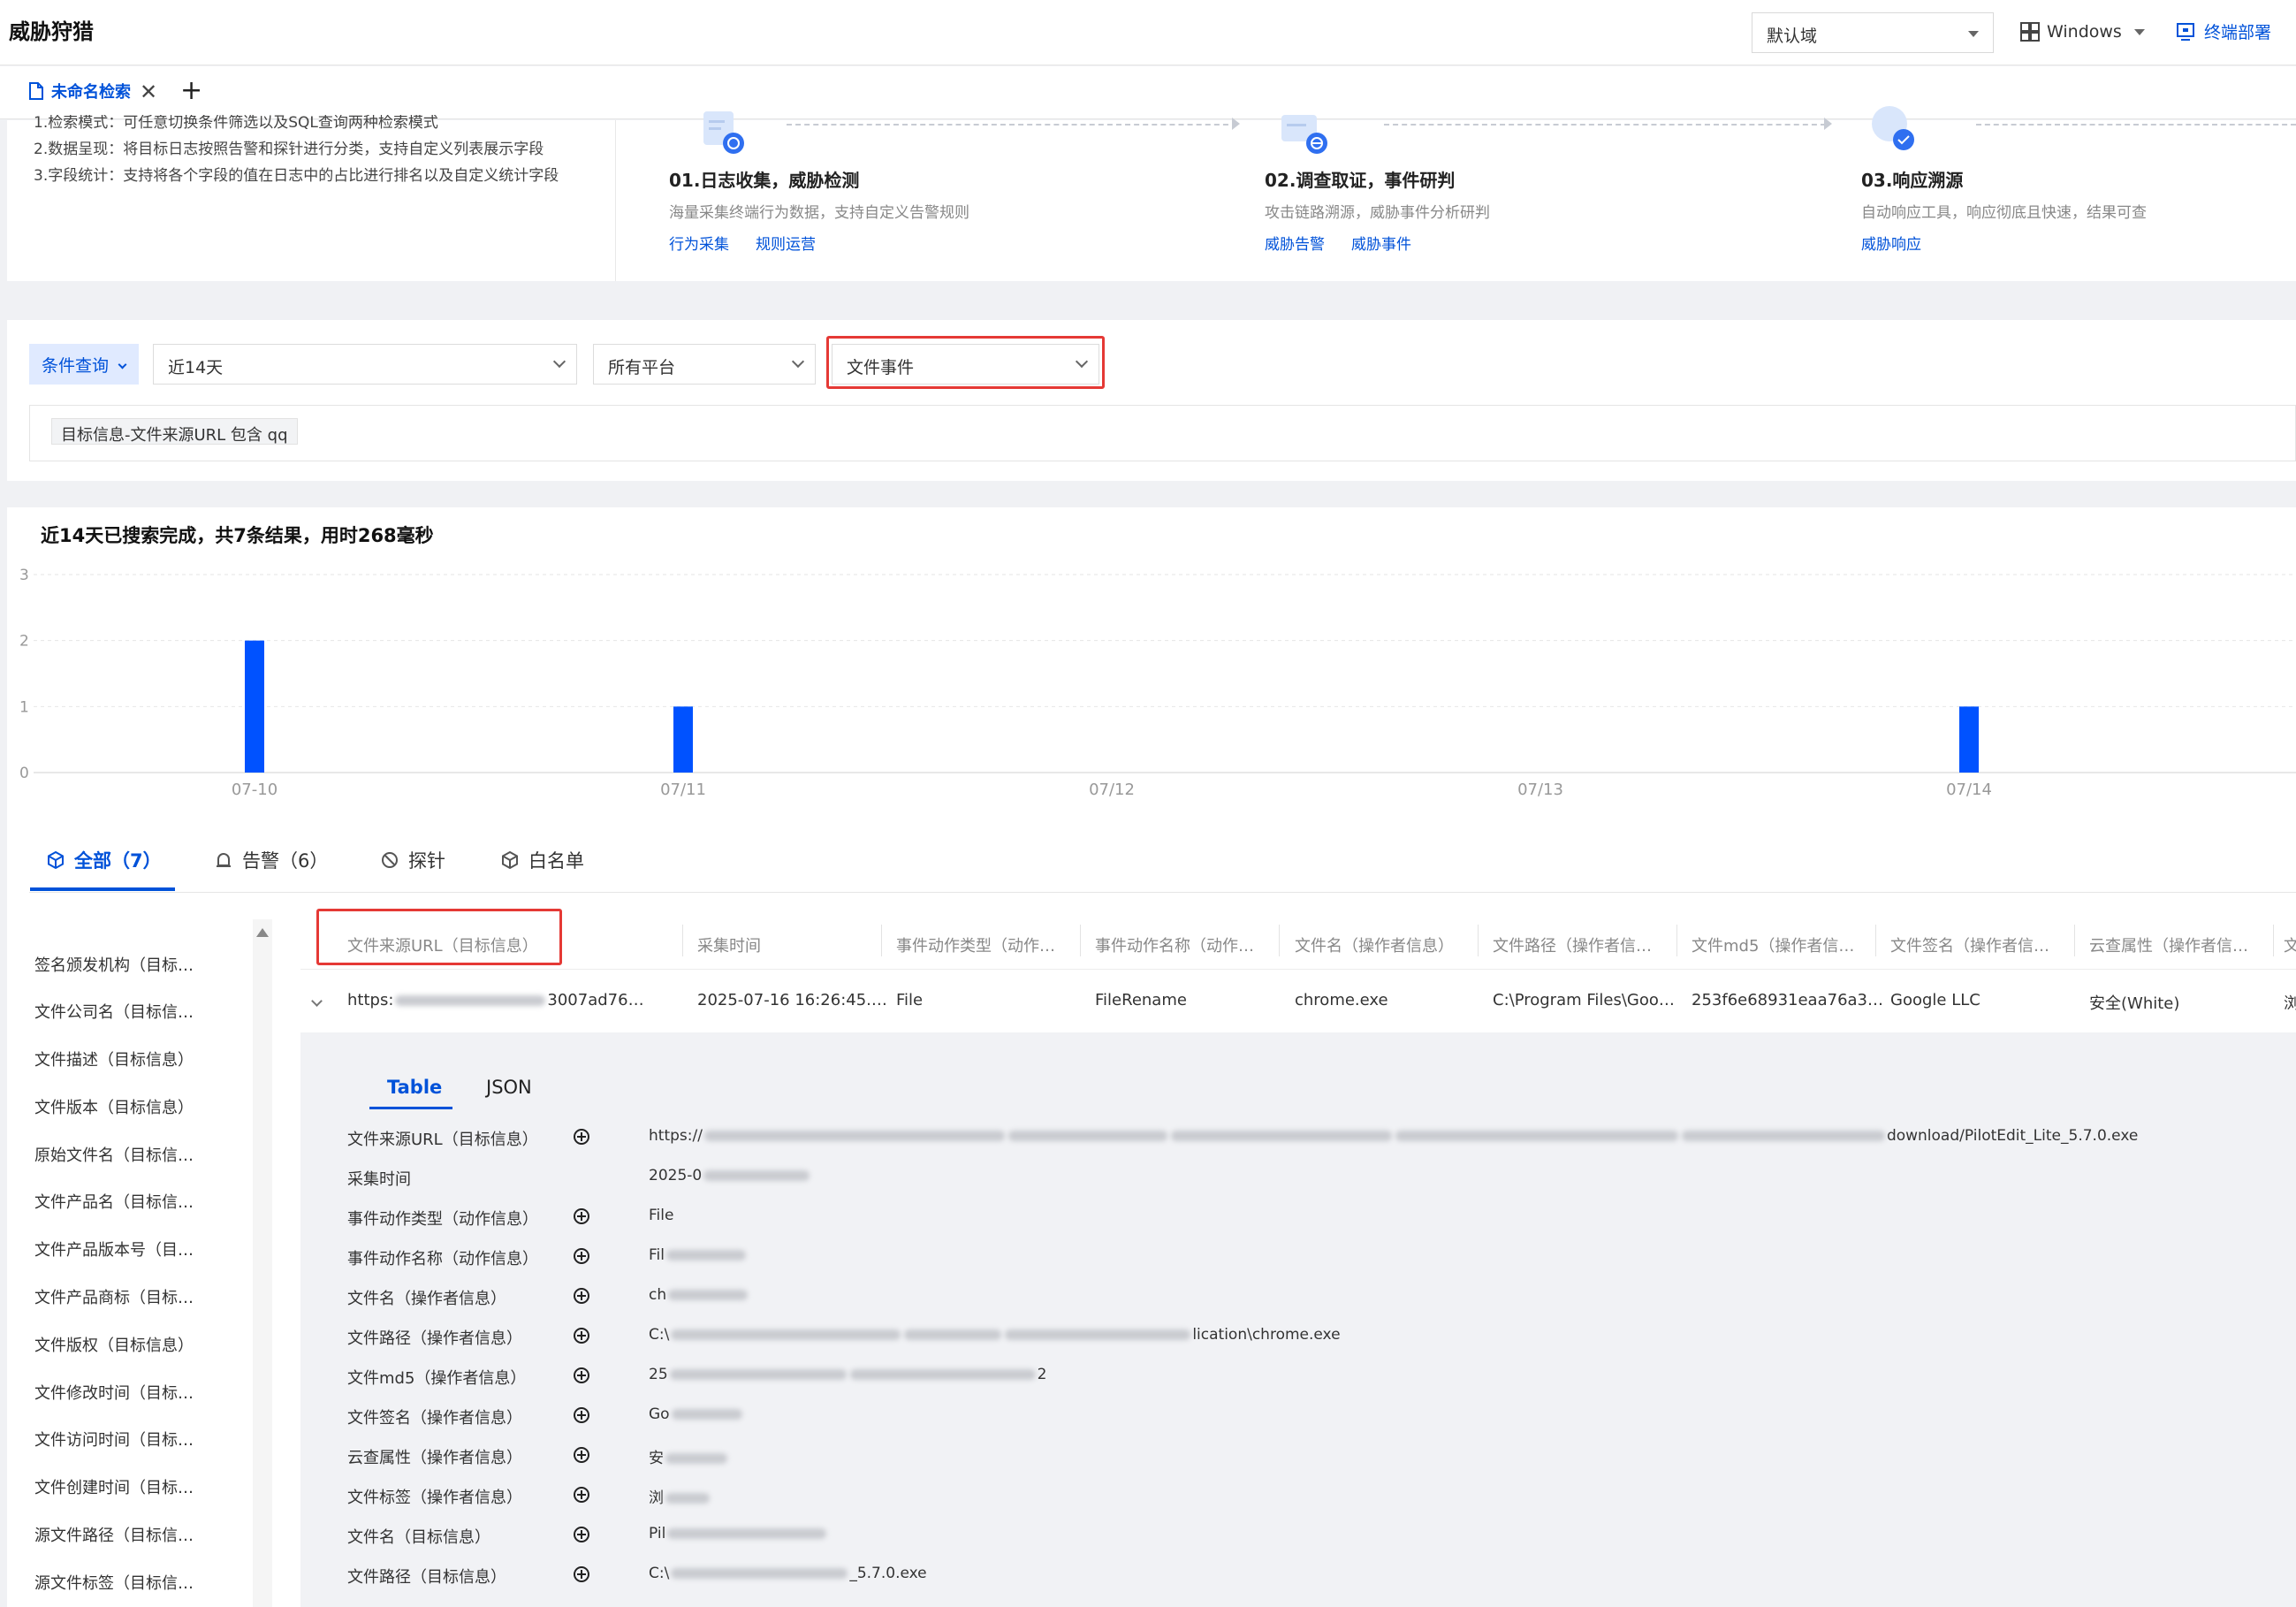 This screenshot has width=2296, height=1607. What do you see at coordinates (1295, 243) in the screenshot?
I see `link-threat-alerts: 威胁告警` at bounding box center [1295, 243].